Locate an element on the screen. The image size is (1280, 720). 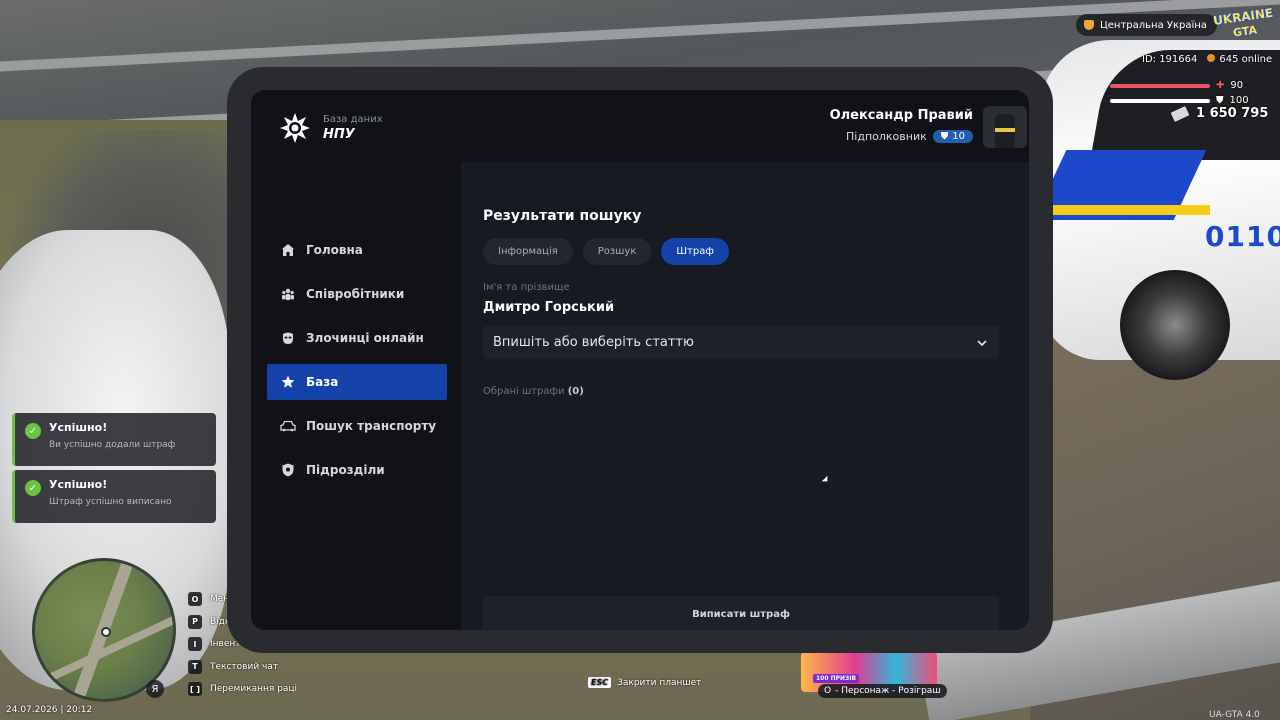
armor-value: 100 is located at coordinates (1239, 100).